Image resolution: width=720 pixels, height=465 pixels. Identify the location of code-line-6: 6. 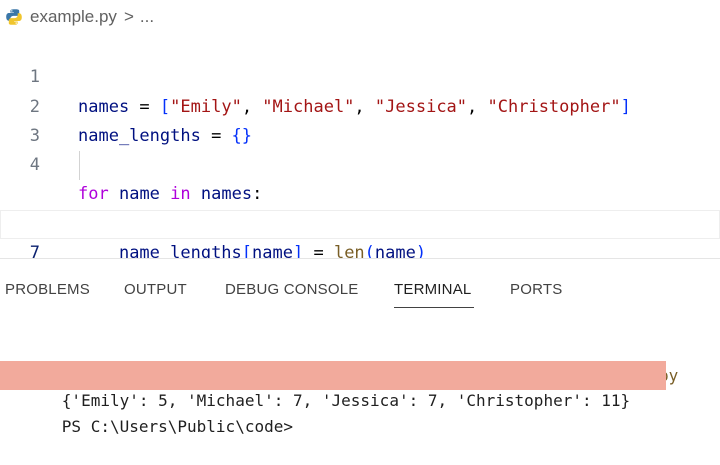
(360, 207).